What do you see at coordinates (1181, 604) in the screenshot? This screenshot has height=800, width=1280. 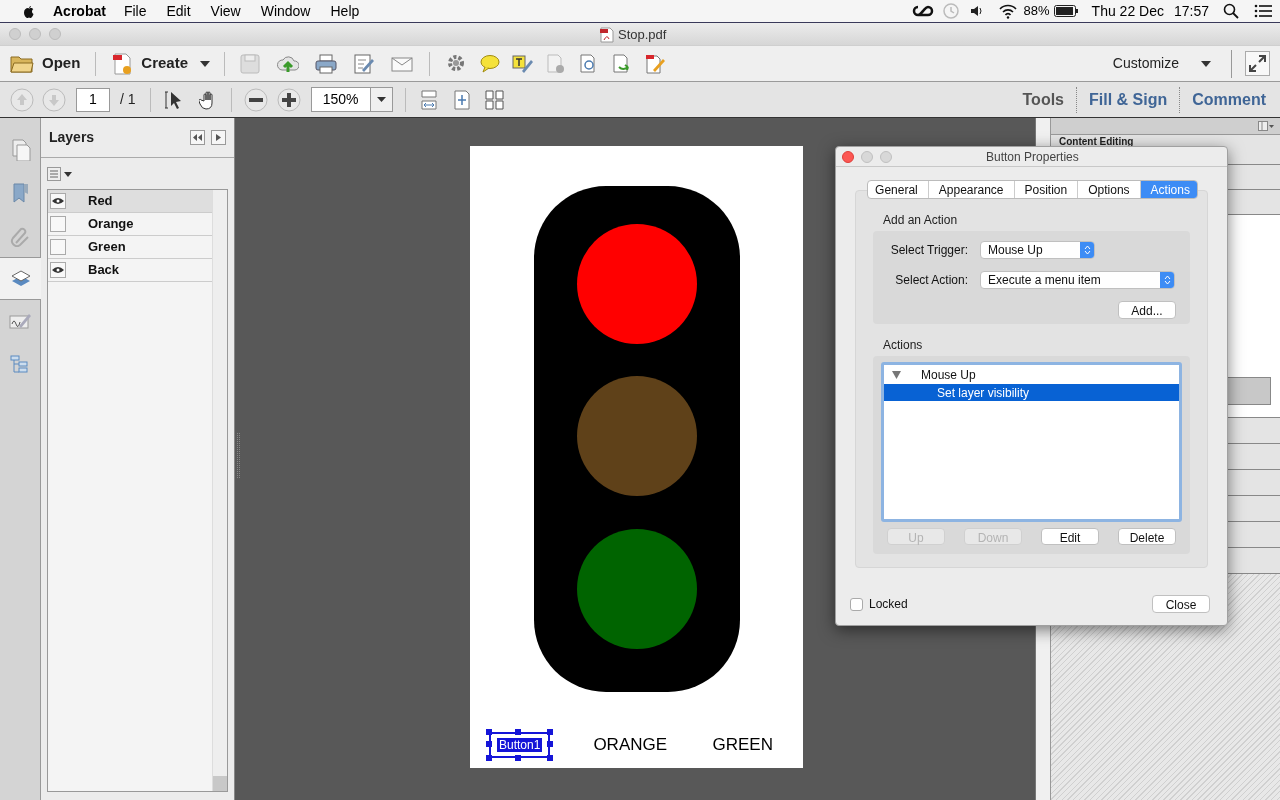 I see `close-button: Close` at bounding box center [1181, 604].